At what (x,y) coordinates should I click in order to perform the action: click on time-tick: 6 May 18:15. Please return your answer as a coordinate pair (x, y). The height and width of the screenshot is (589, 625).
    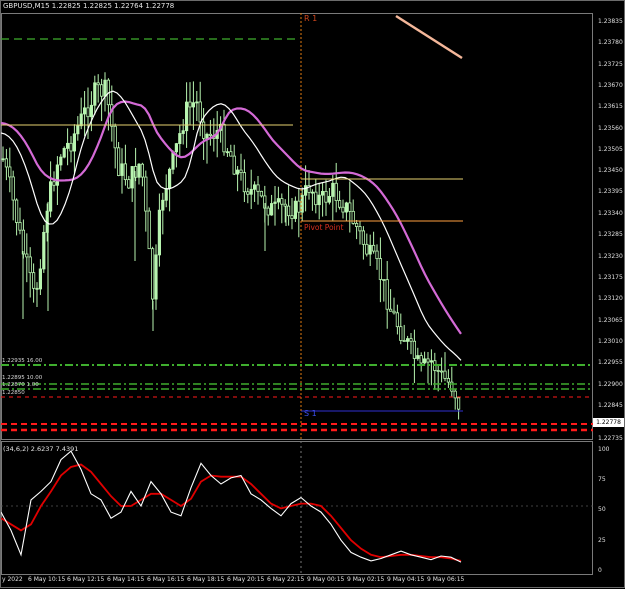
    Looking at the image, I should click on (206, 579).